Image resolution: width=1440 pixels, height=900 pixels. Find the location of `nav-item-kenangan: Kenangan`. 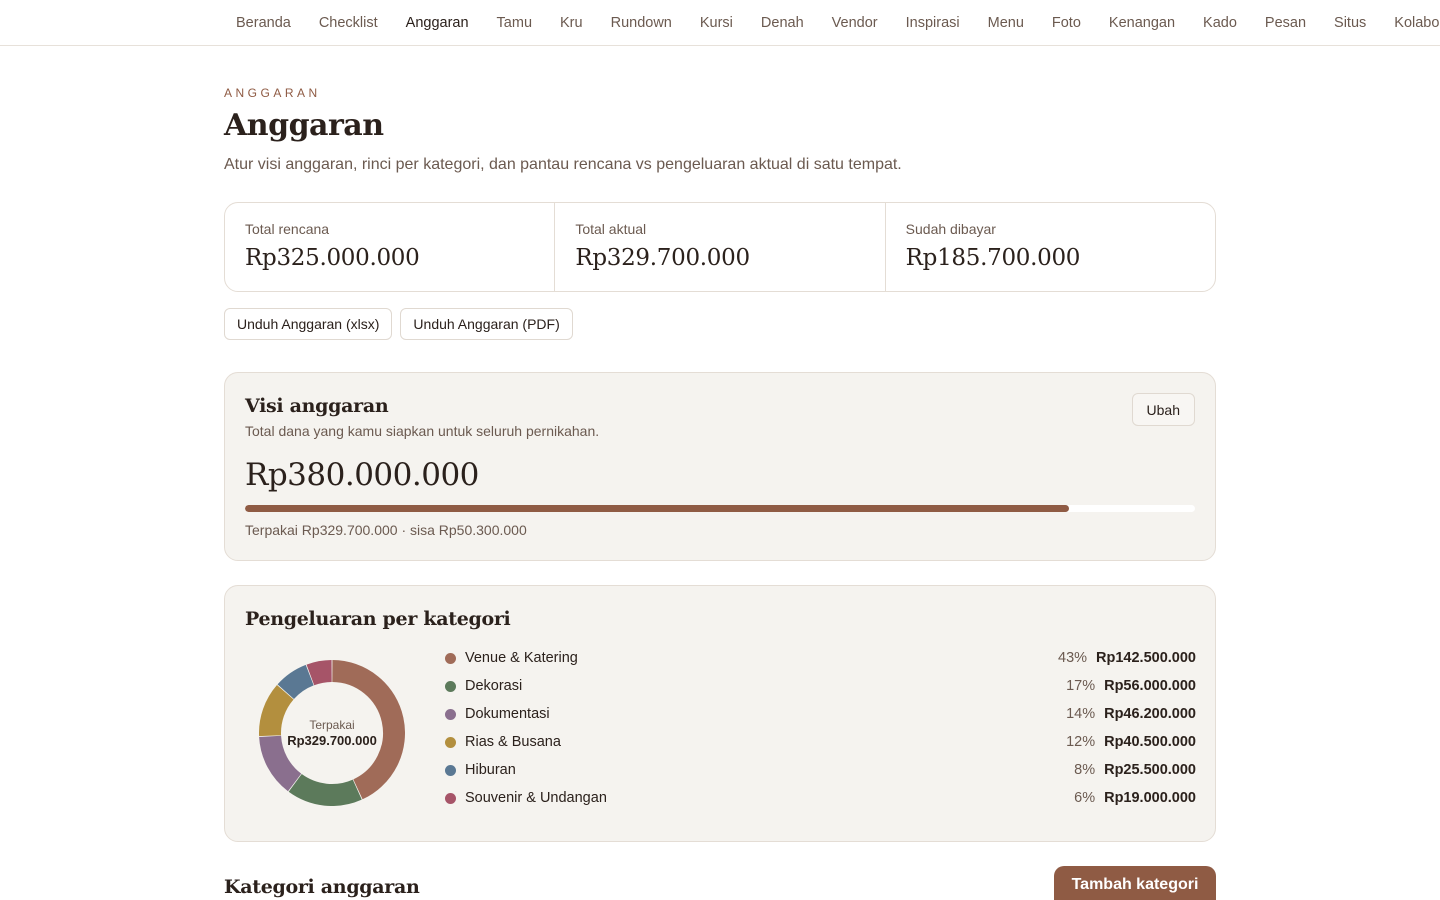

nav-item-kenangan: Kenangan is located at coordinates (1142, 22).